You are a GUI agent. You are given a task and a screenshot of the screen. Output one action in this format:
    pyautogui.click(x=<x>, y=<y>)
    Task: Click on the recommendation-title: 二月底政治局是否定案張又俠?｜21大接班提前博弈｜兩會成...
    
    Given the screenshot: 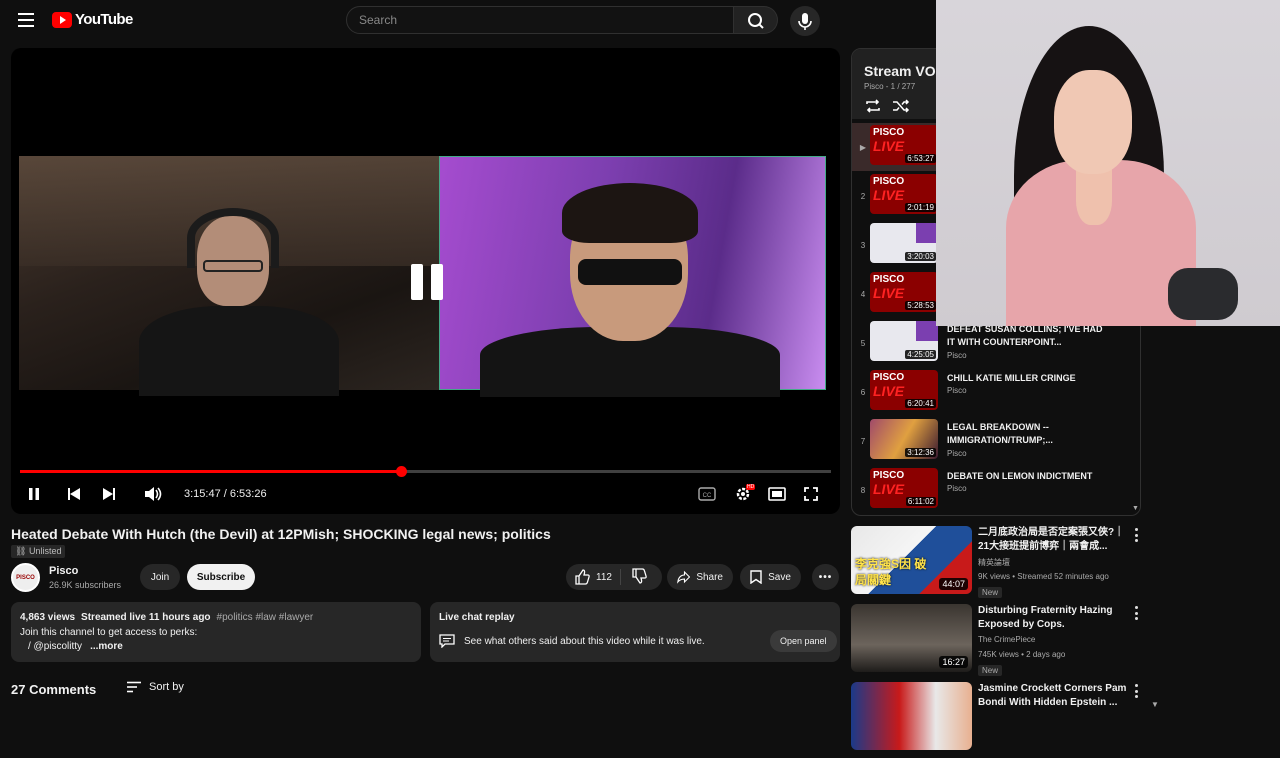 What is the action you would take?
    pyautogui.click(x=1053, y=540)
    